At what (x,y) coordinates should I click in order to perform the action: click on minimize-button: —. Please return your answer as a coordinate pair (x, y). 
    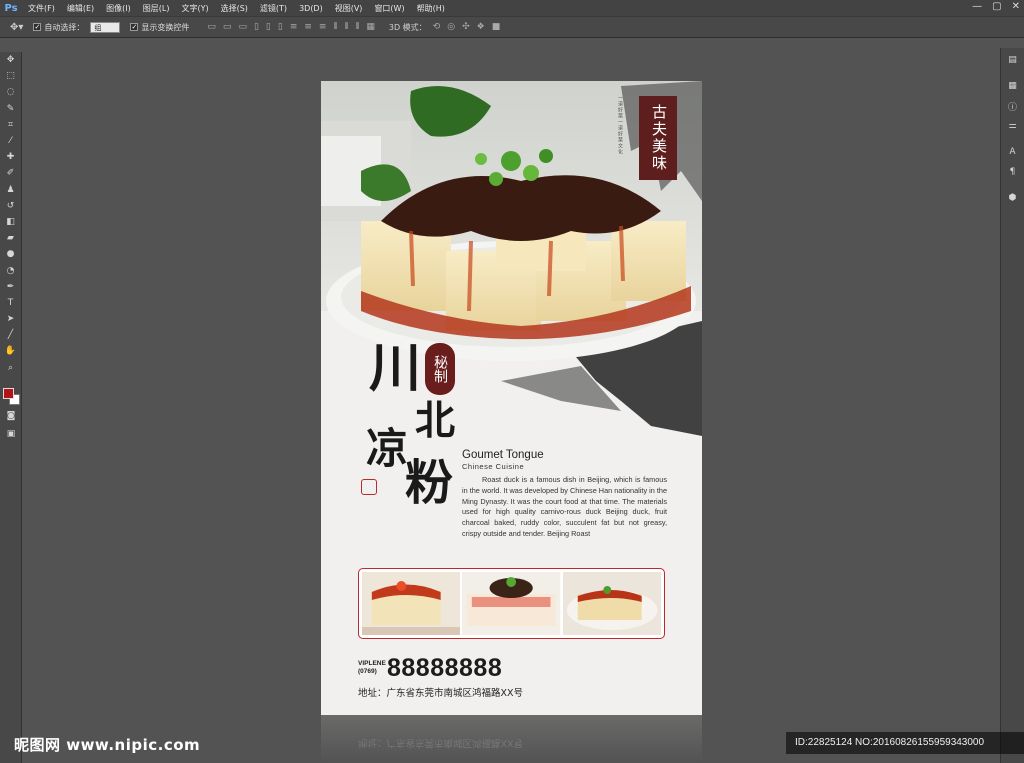
    Looking at the image, I should click on (977, 6).